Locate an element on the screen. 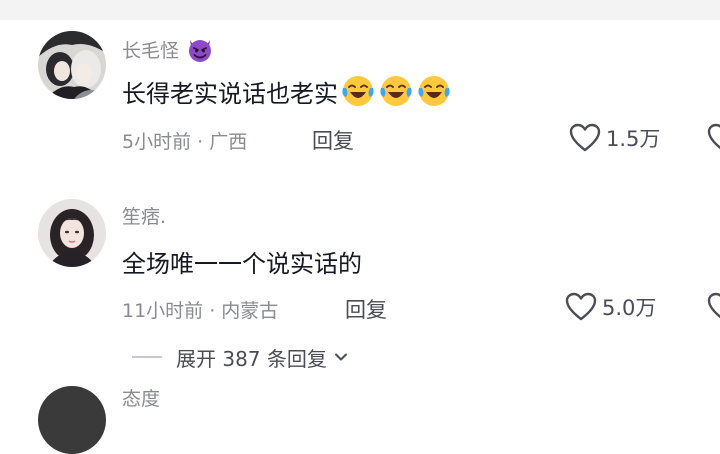 Image resolution: width=720 pixels, height=454 pixels. username-text: 笙痞. is located at coordinates (144, 217).